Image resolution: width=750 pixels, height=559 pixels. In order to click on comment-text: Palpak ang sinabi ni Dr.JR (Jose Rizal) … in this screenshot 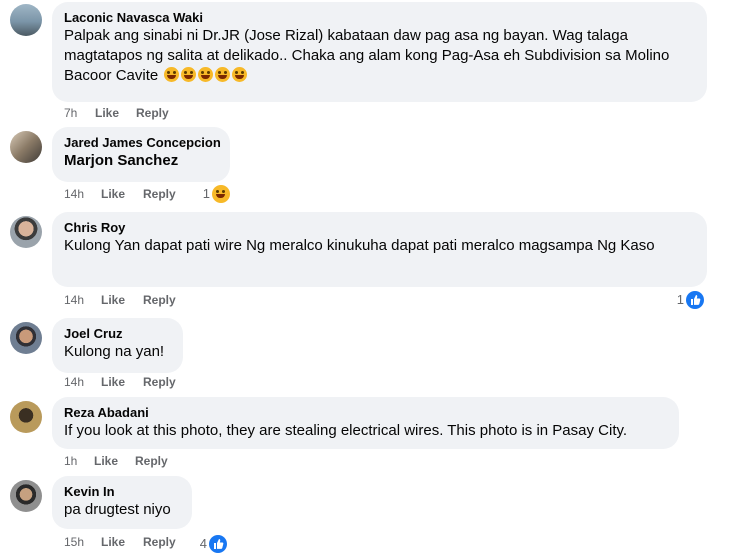, I will do `click(379, 56)`.